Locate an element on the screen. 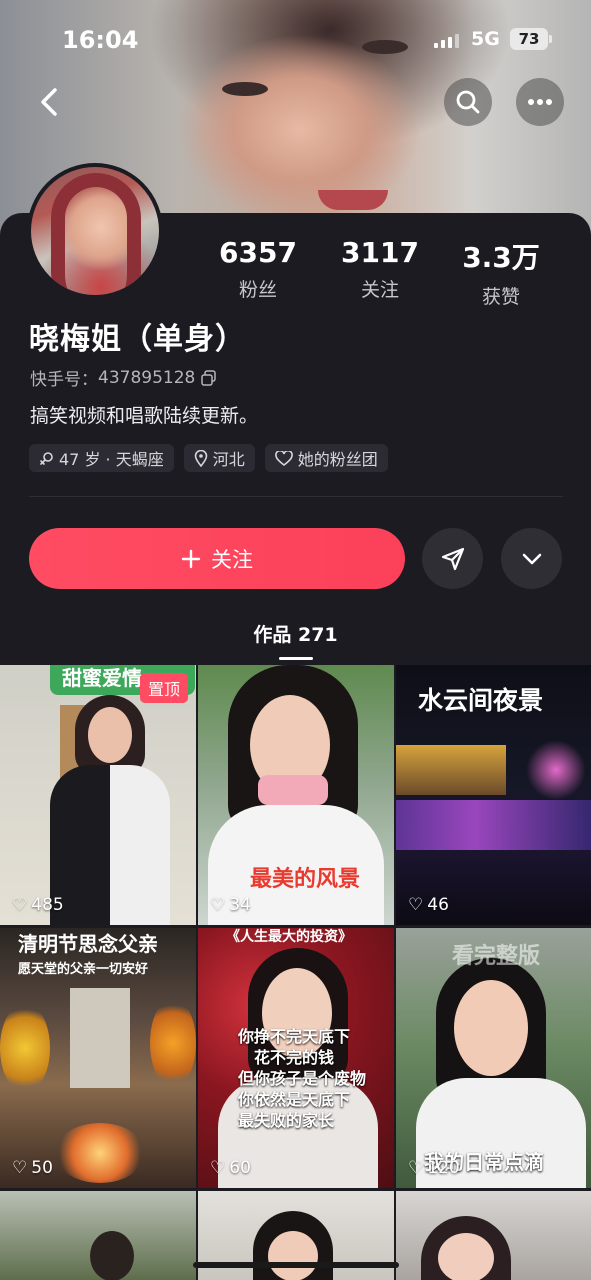 The height and width of the screenshot is (1280, 591). tab-works: 作品 271 is located at coordinates (295, 633).